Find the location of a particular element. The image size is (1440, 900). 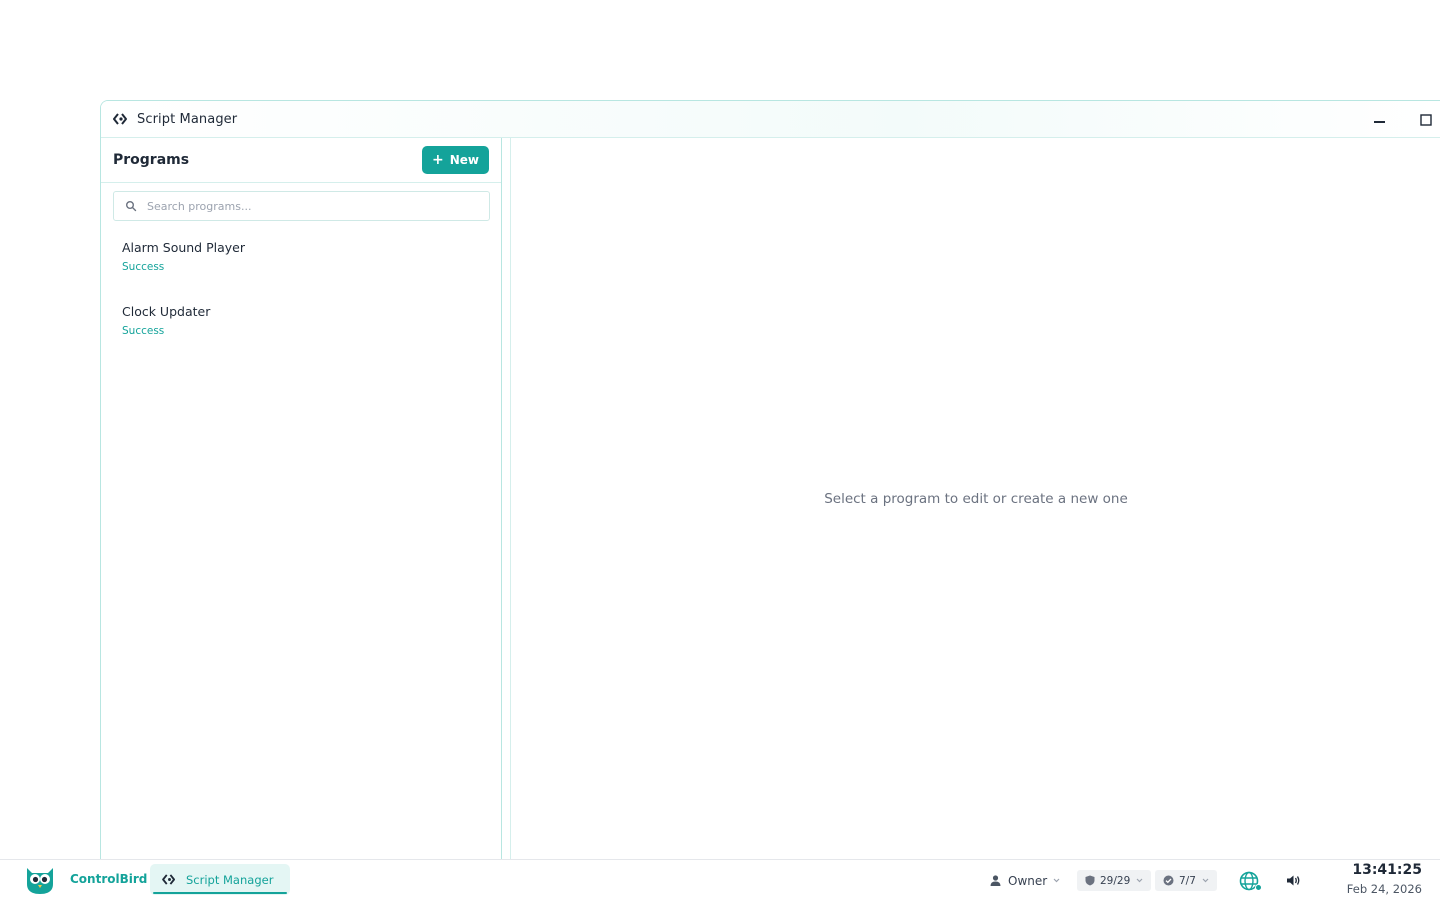

brand: ControlBird is located at coordinates (85, 879).